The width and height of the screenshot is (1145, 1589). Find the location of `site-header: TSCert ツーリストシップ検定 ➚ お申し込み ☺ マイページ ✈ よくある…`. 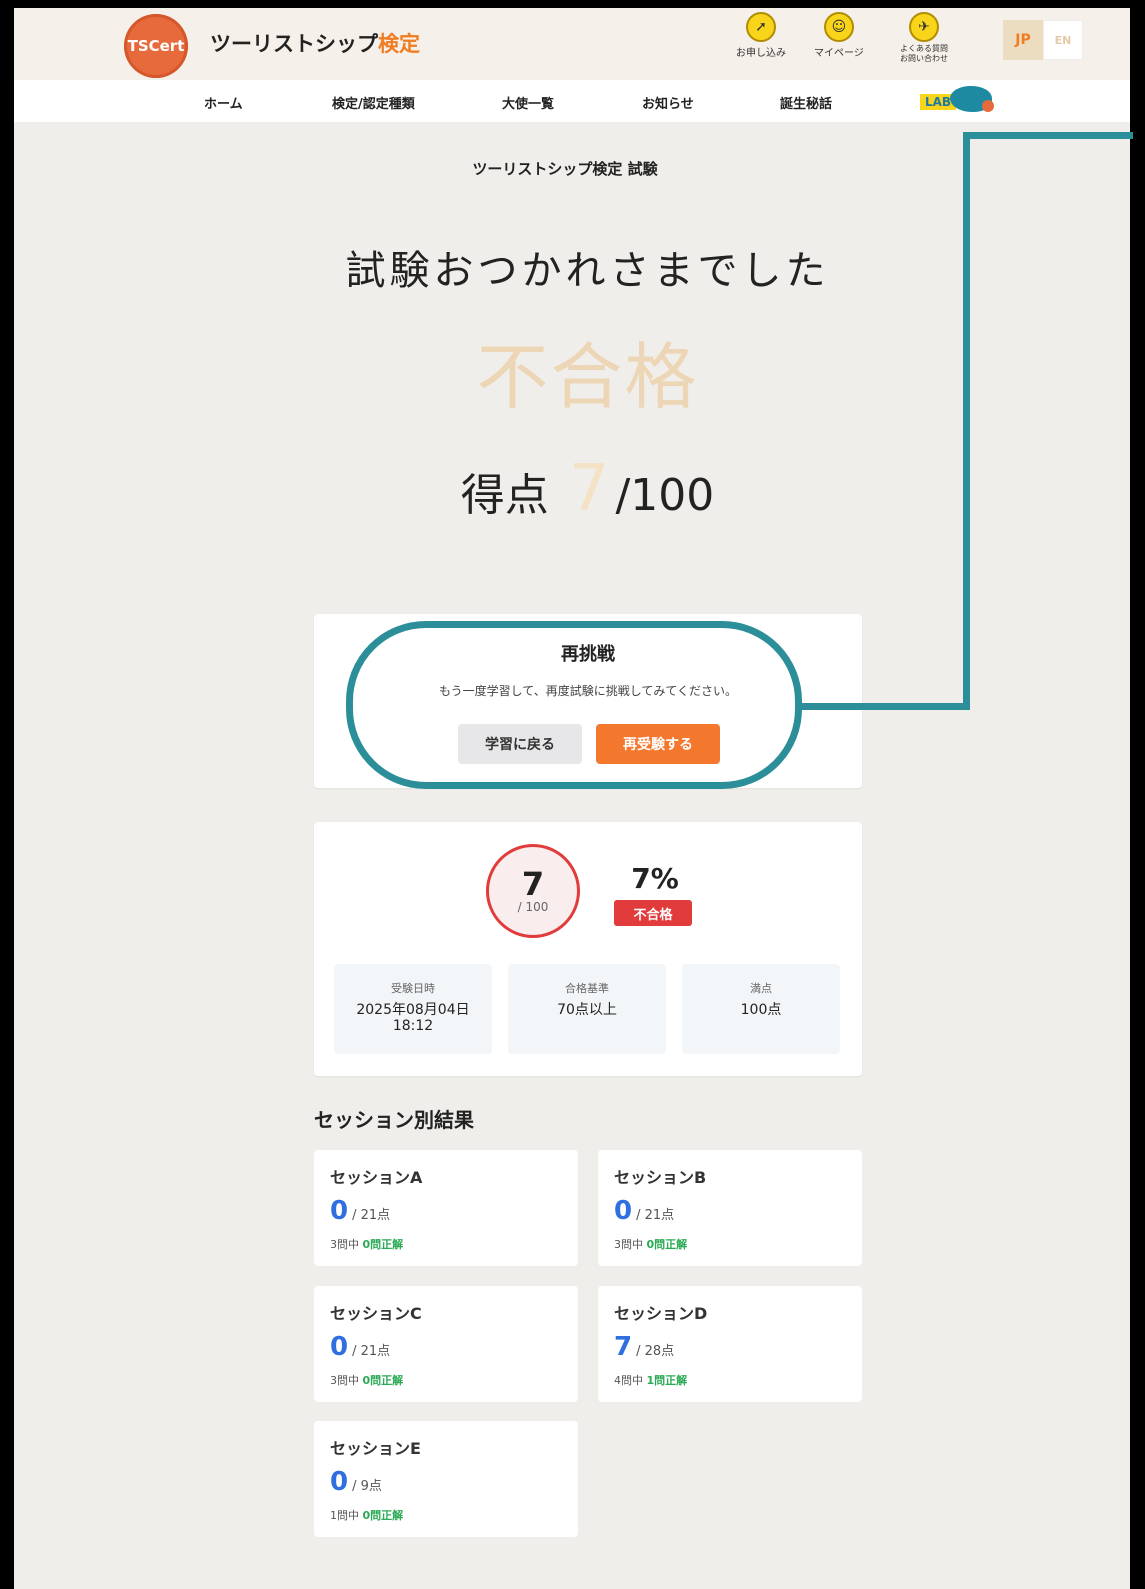

site-header: TSCert ツーリストシップ検定 ➚ お申し込み ☺ マイページ ✈ よくある… is located at coordinates (572, 44).